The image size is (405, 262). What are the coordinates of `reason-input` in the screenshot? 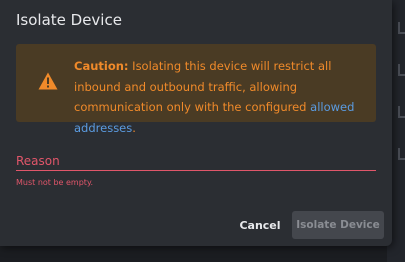 It's located at (196, 161).